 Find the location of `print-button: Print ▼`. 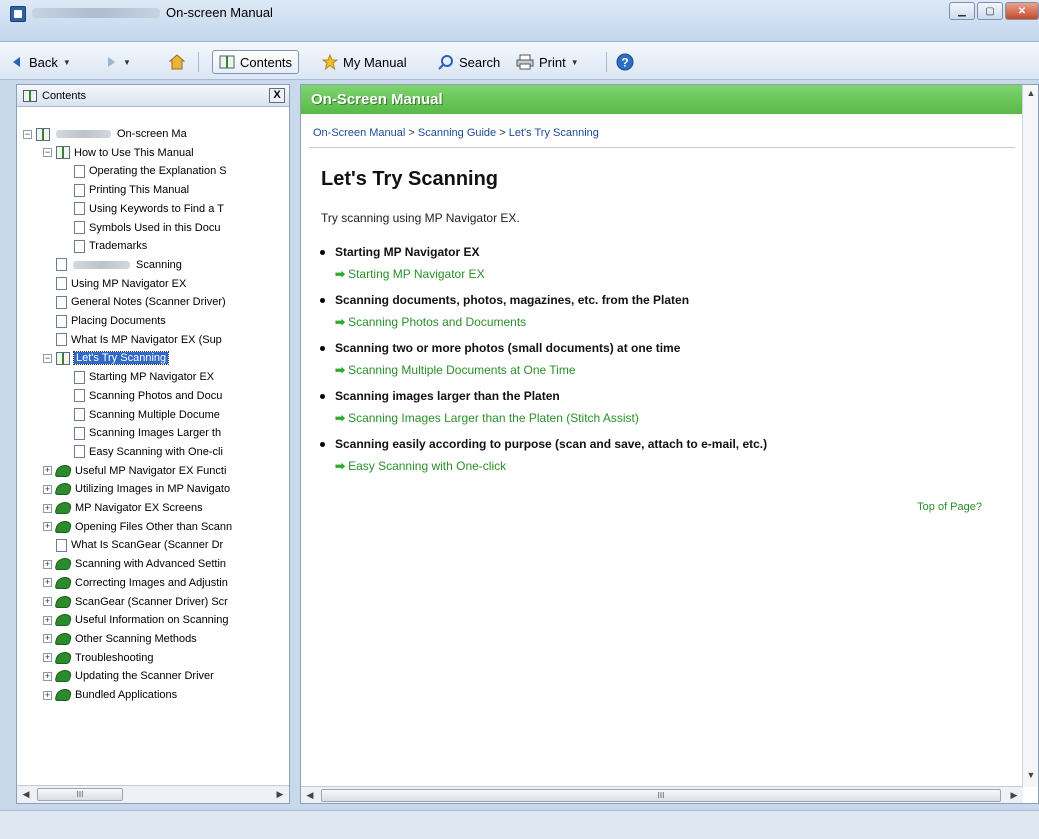

print-button: Print ▼ is located at coordinates (547, 62).